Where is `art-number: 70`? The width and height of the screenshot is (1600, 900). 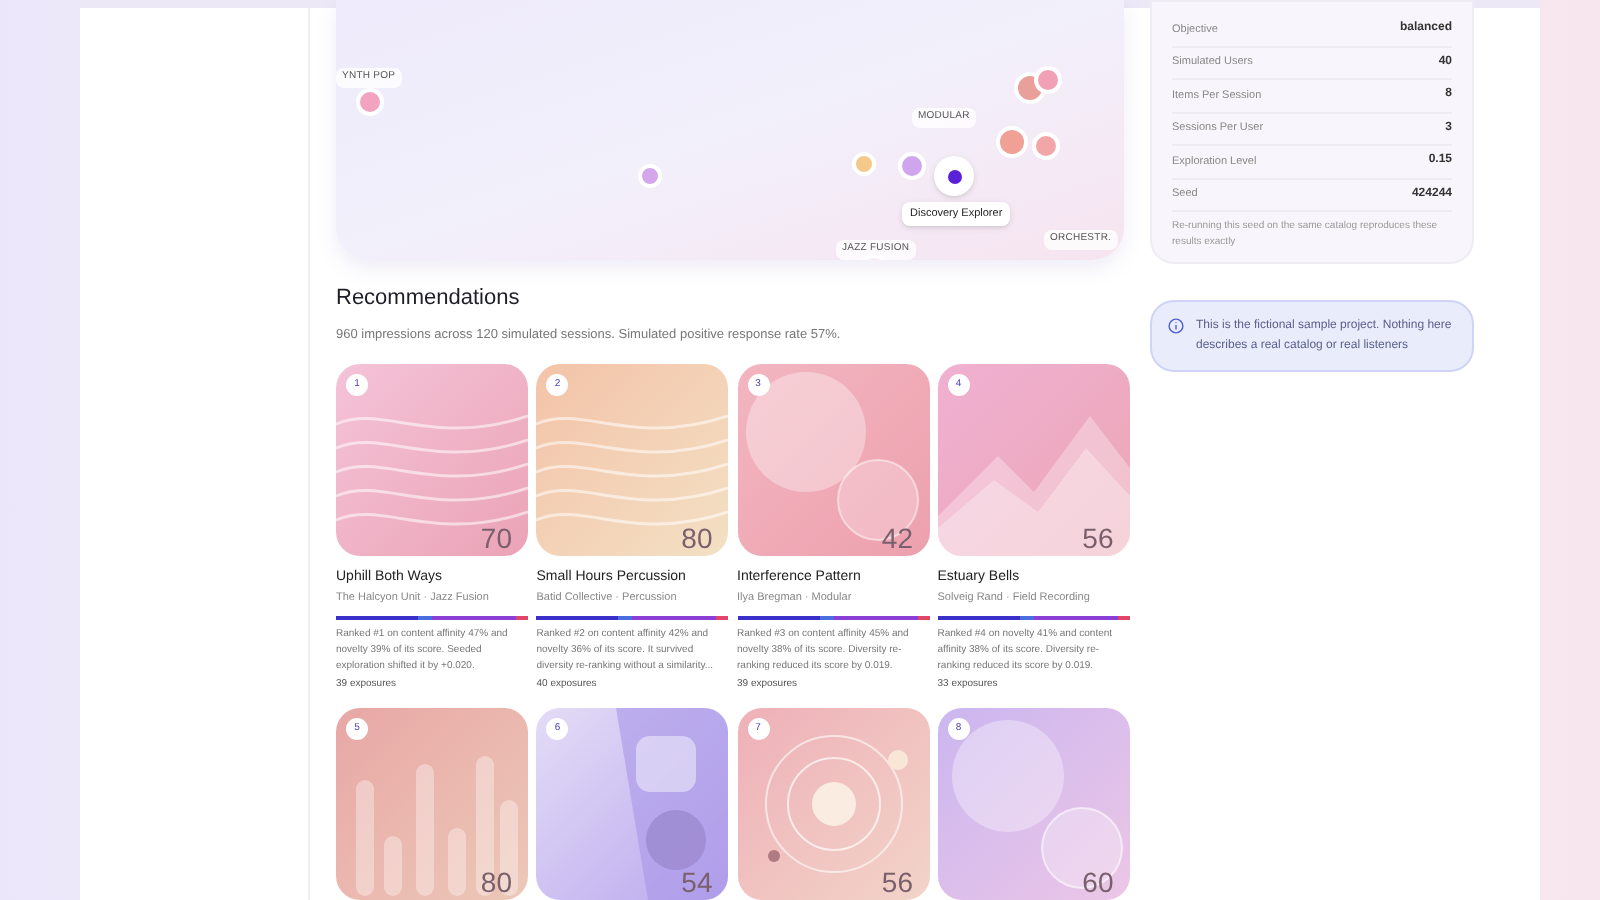
art-number: 70 is located at coordinates (496, 537).